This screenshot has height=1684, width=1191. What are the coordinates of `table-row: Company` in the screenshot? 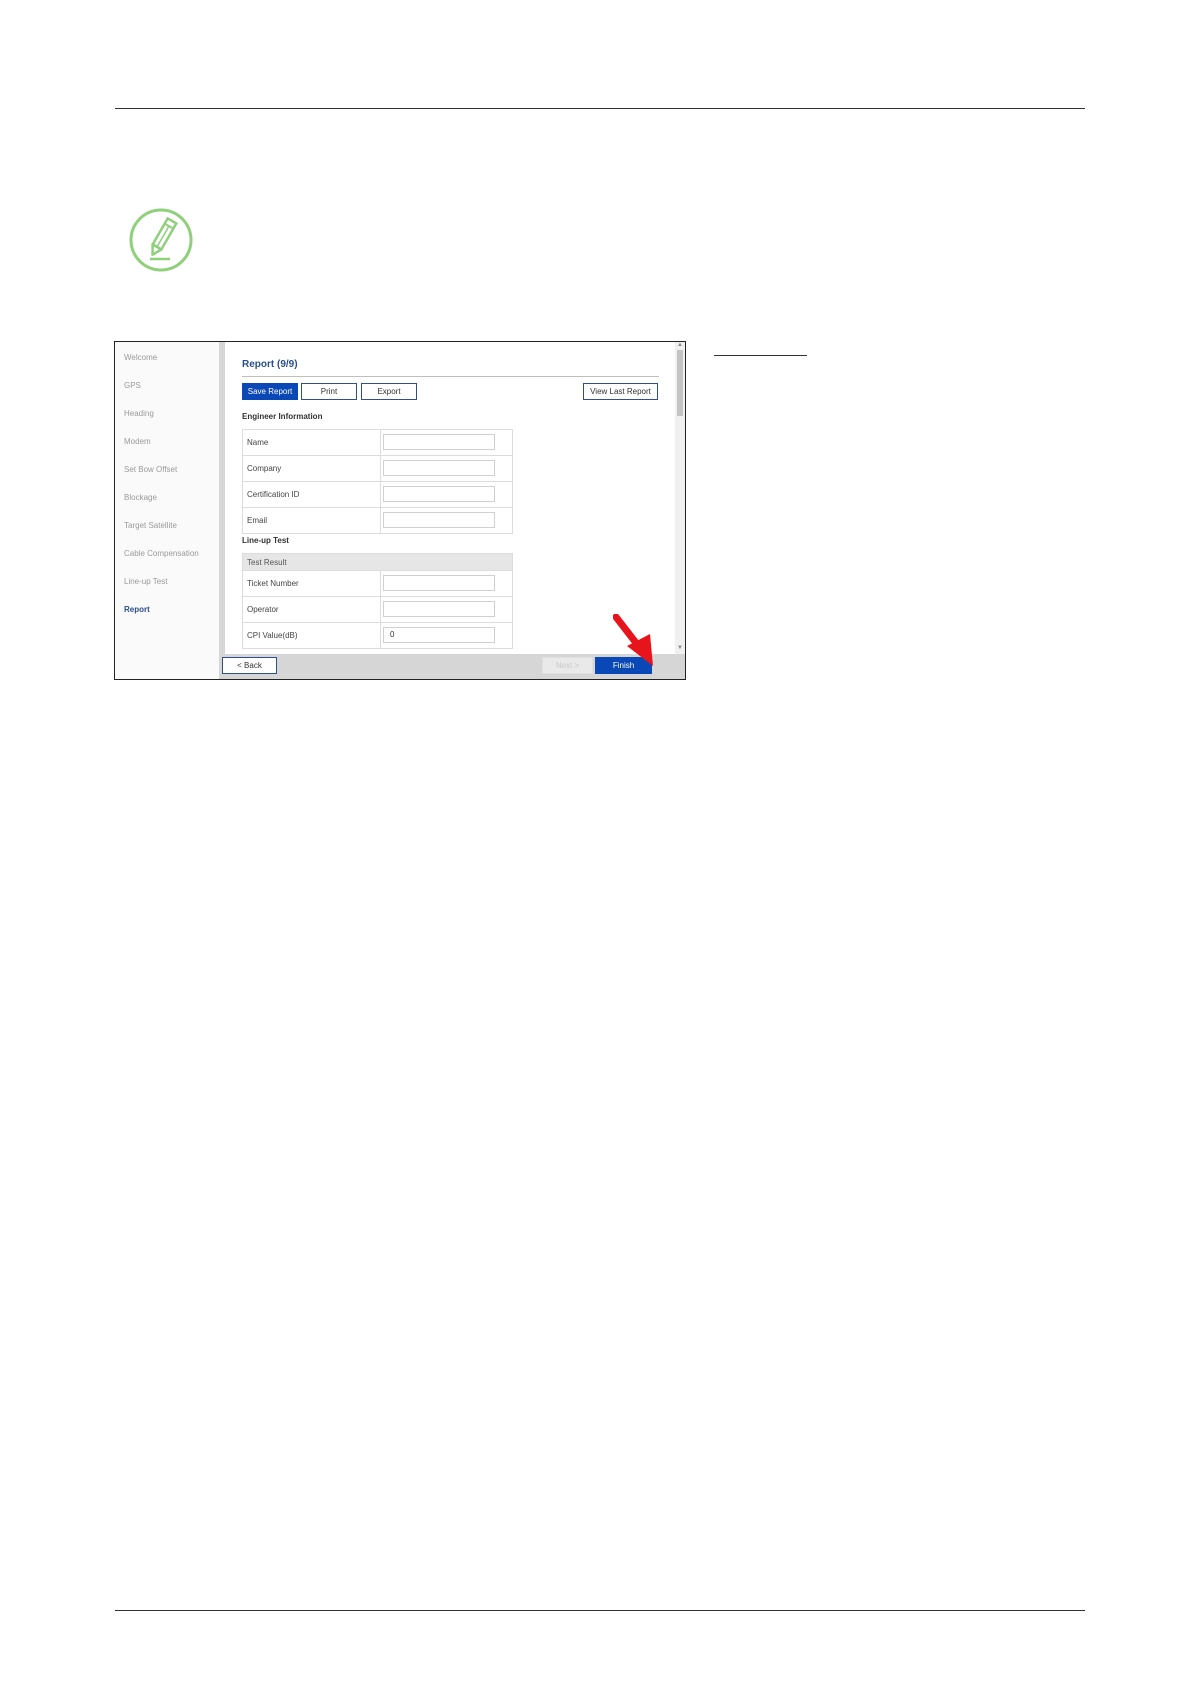 It's located at (378, 469).